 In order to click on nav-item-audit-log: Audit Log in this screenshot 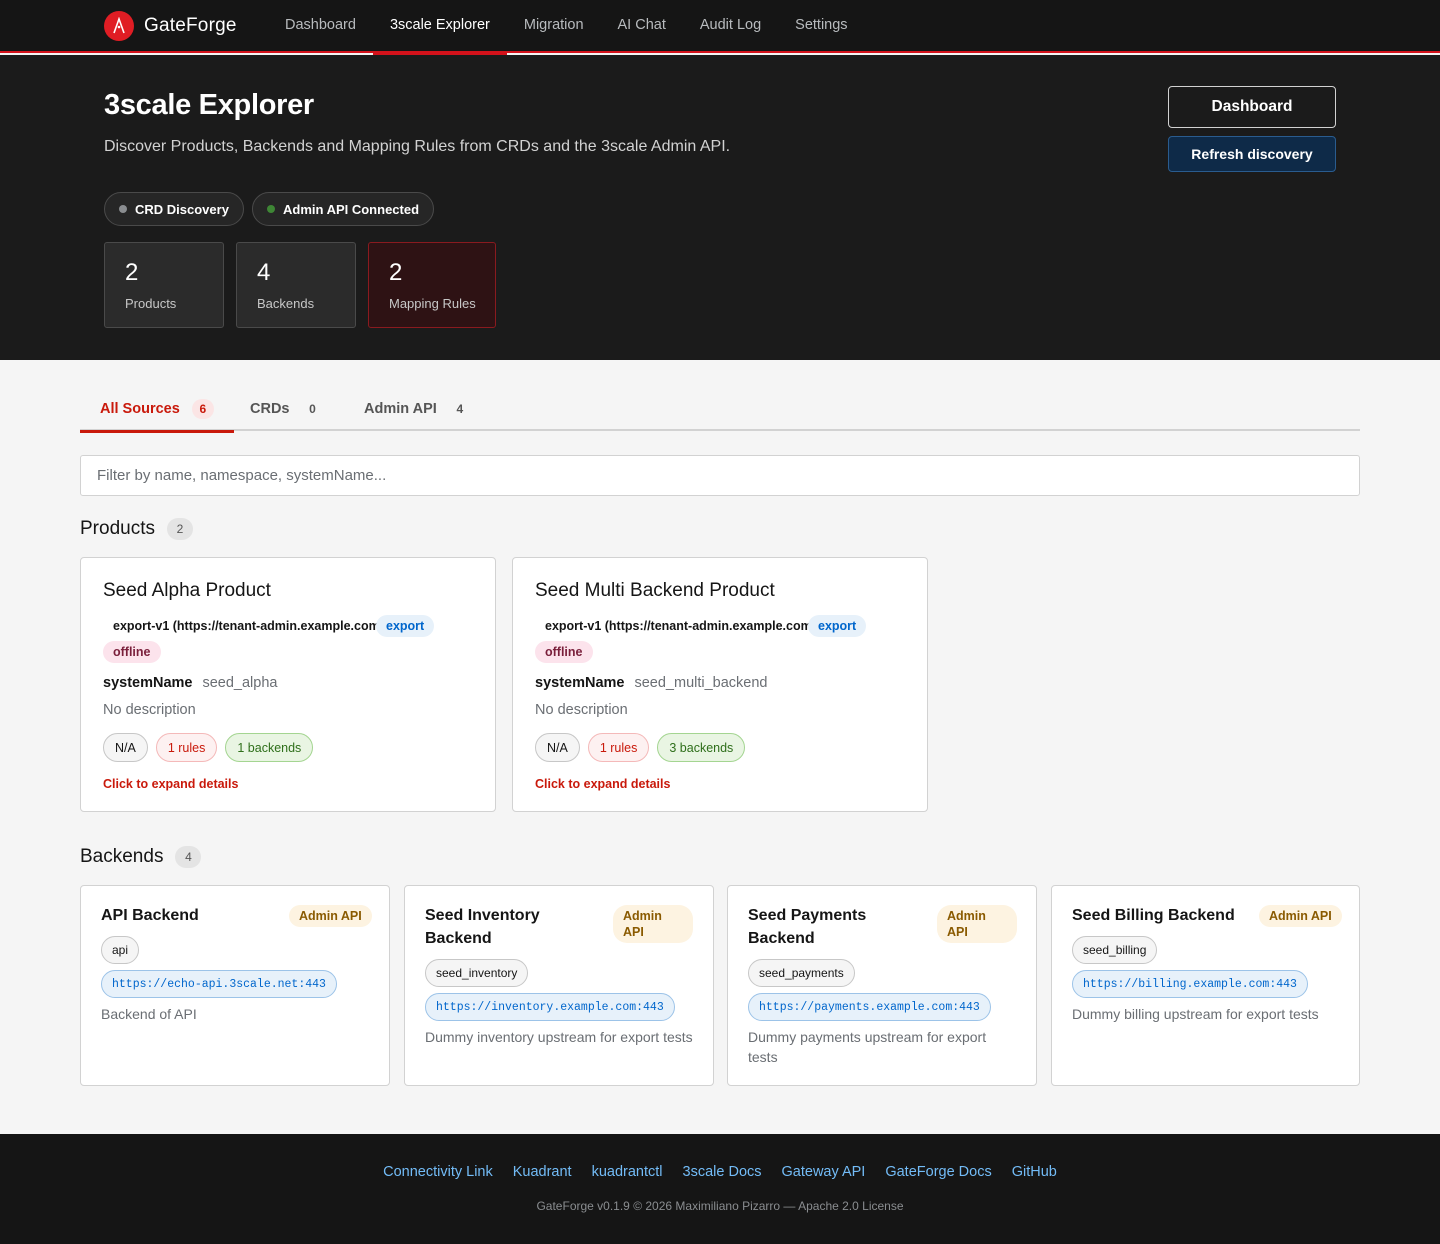, I will do `click(730, 26)`.